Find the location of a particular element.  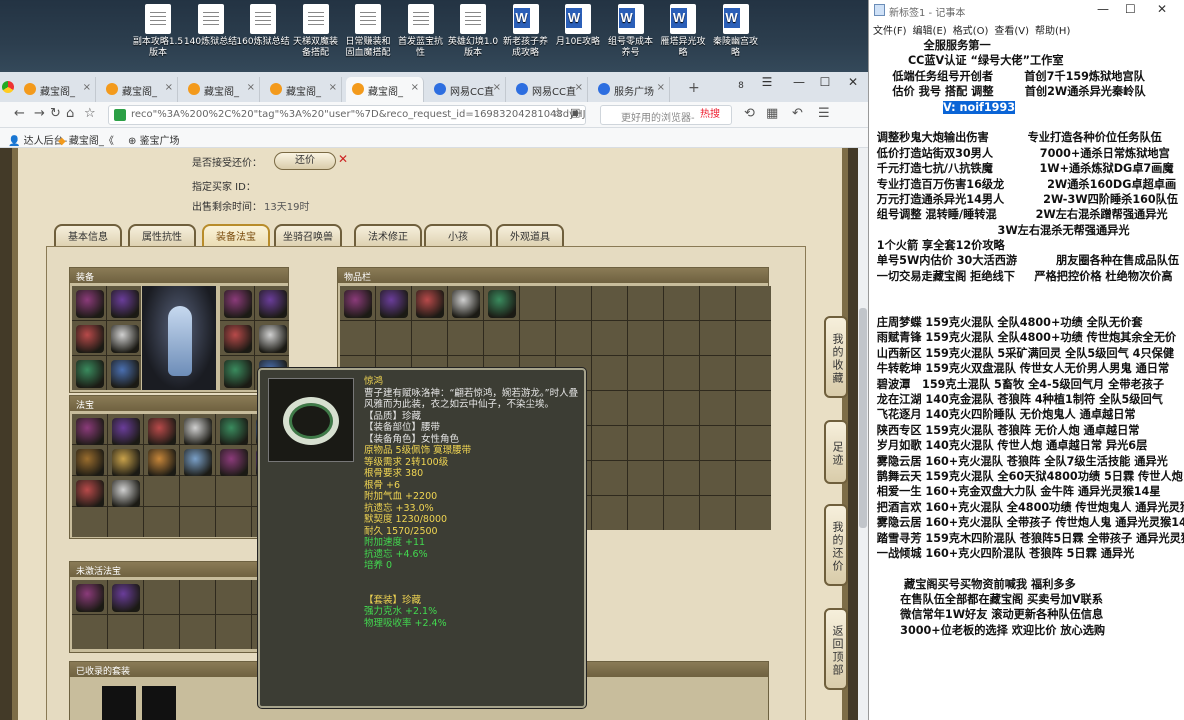

desktop-icon: 首发蓝宝抗 性 is located at coordinates (421, 31).